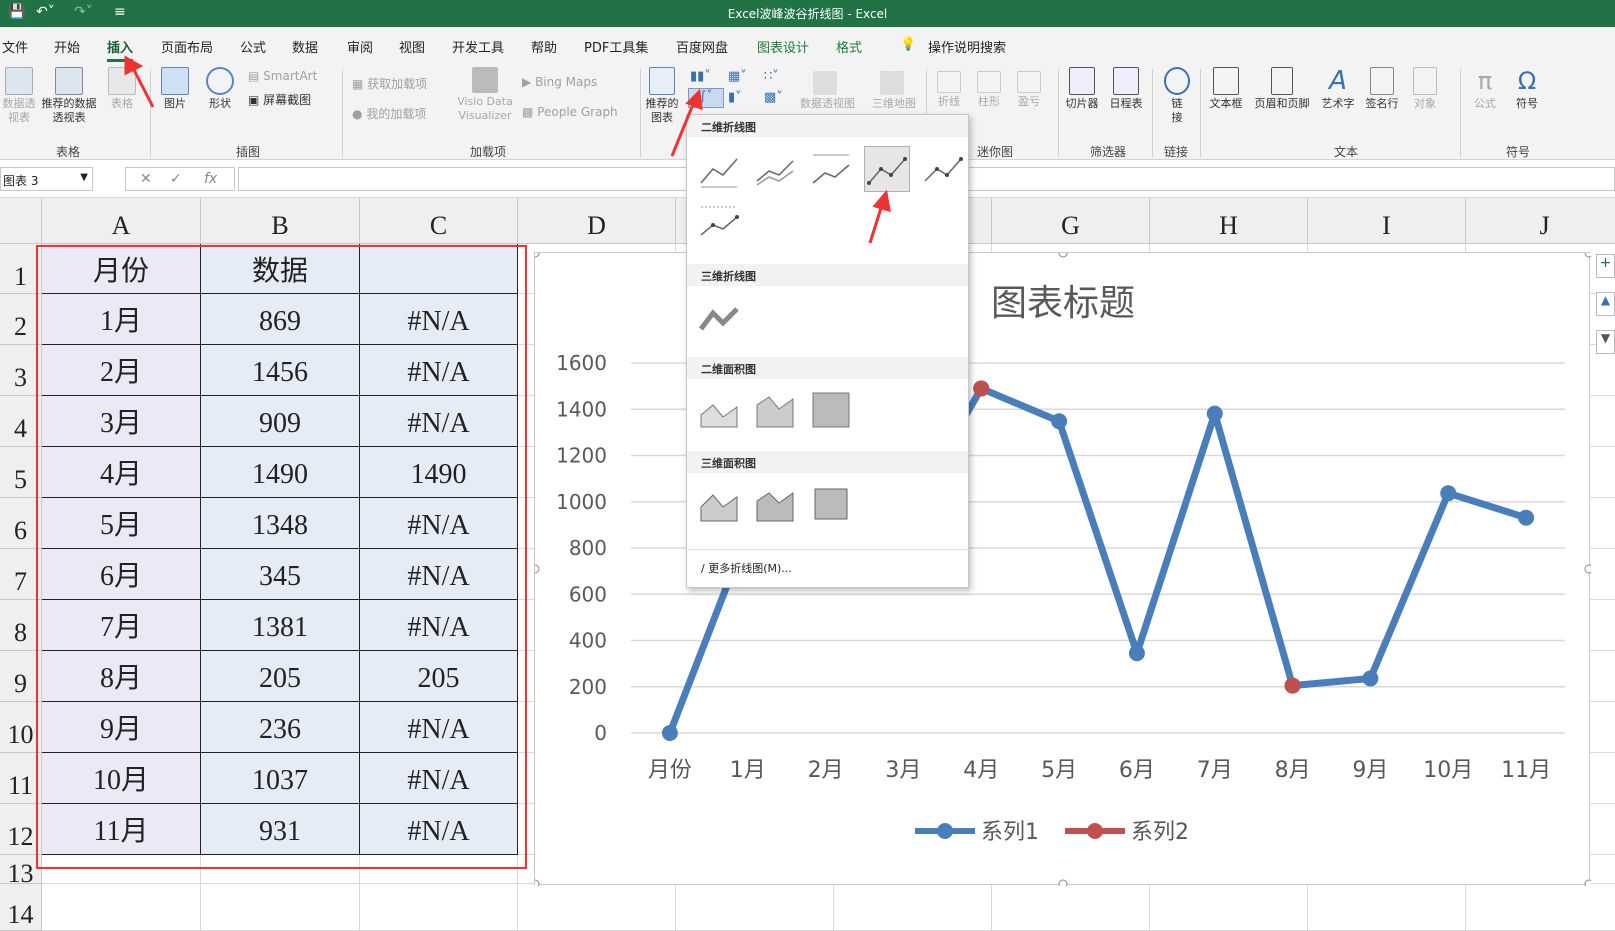  What do you see at coordinates (1226, 81) in the screenshot?
I see `textbox-icon` at bounding box center [1226, 81].